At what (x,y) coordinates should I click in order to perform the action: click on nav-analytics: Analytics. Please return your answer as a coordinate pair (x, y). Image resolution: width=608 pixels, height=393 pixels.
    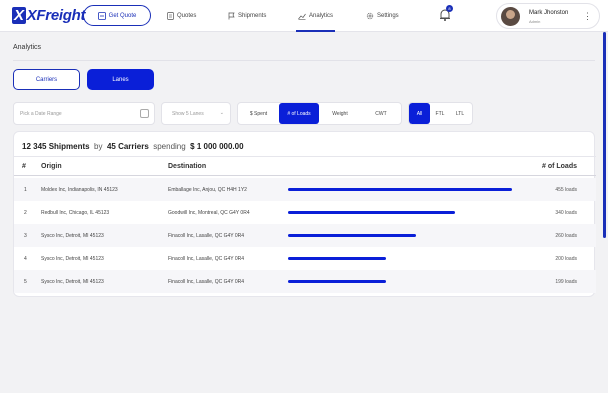
    Looking at the image, I should click on (315, 16).